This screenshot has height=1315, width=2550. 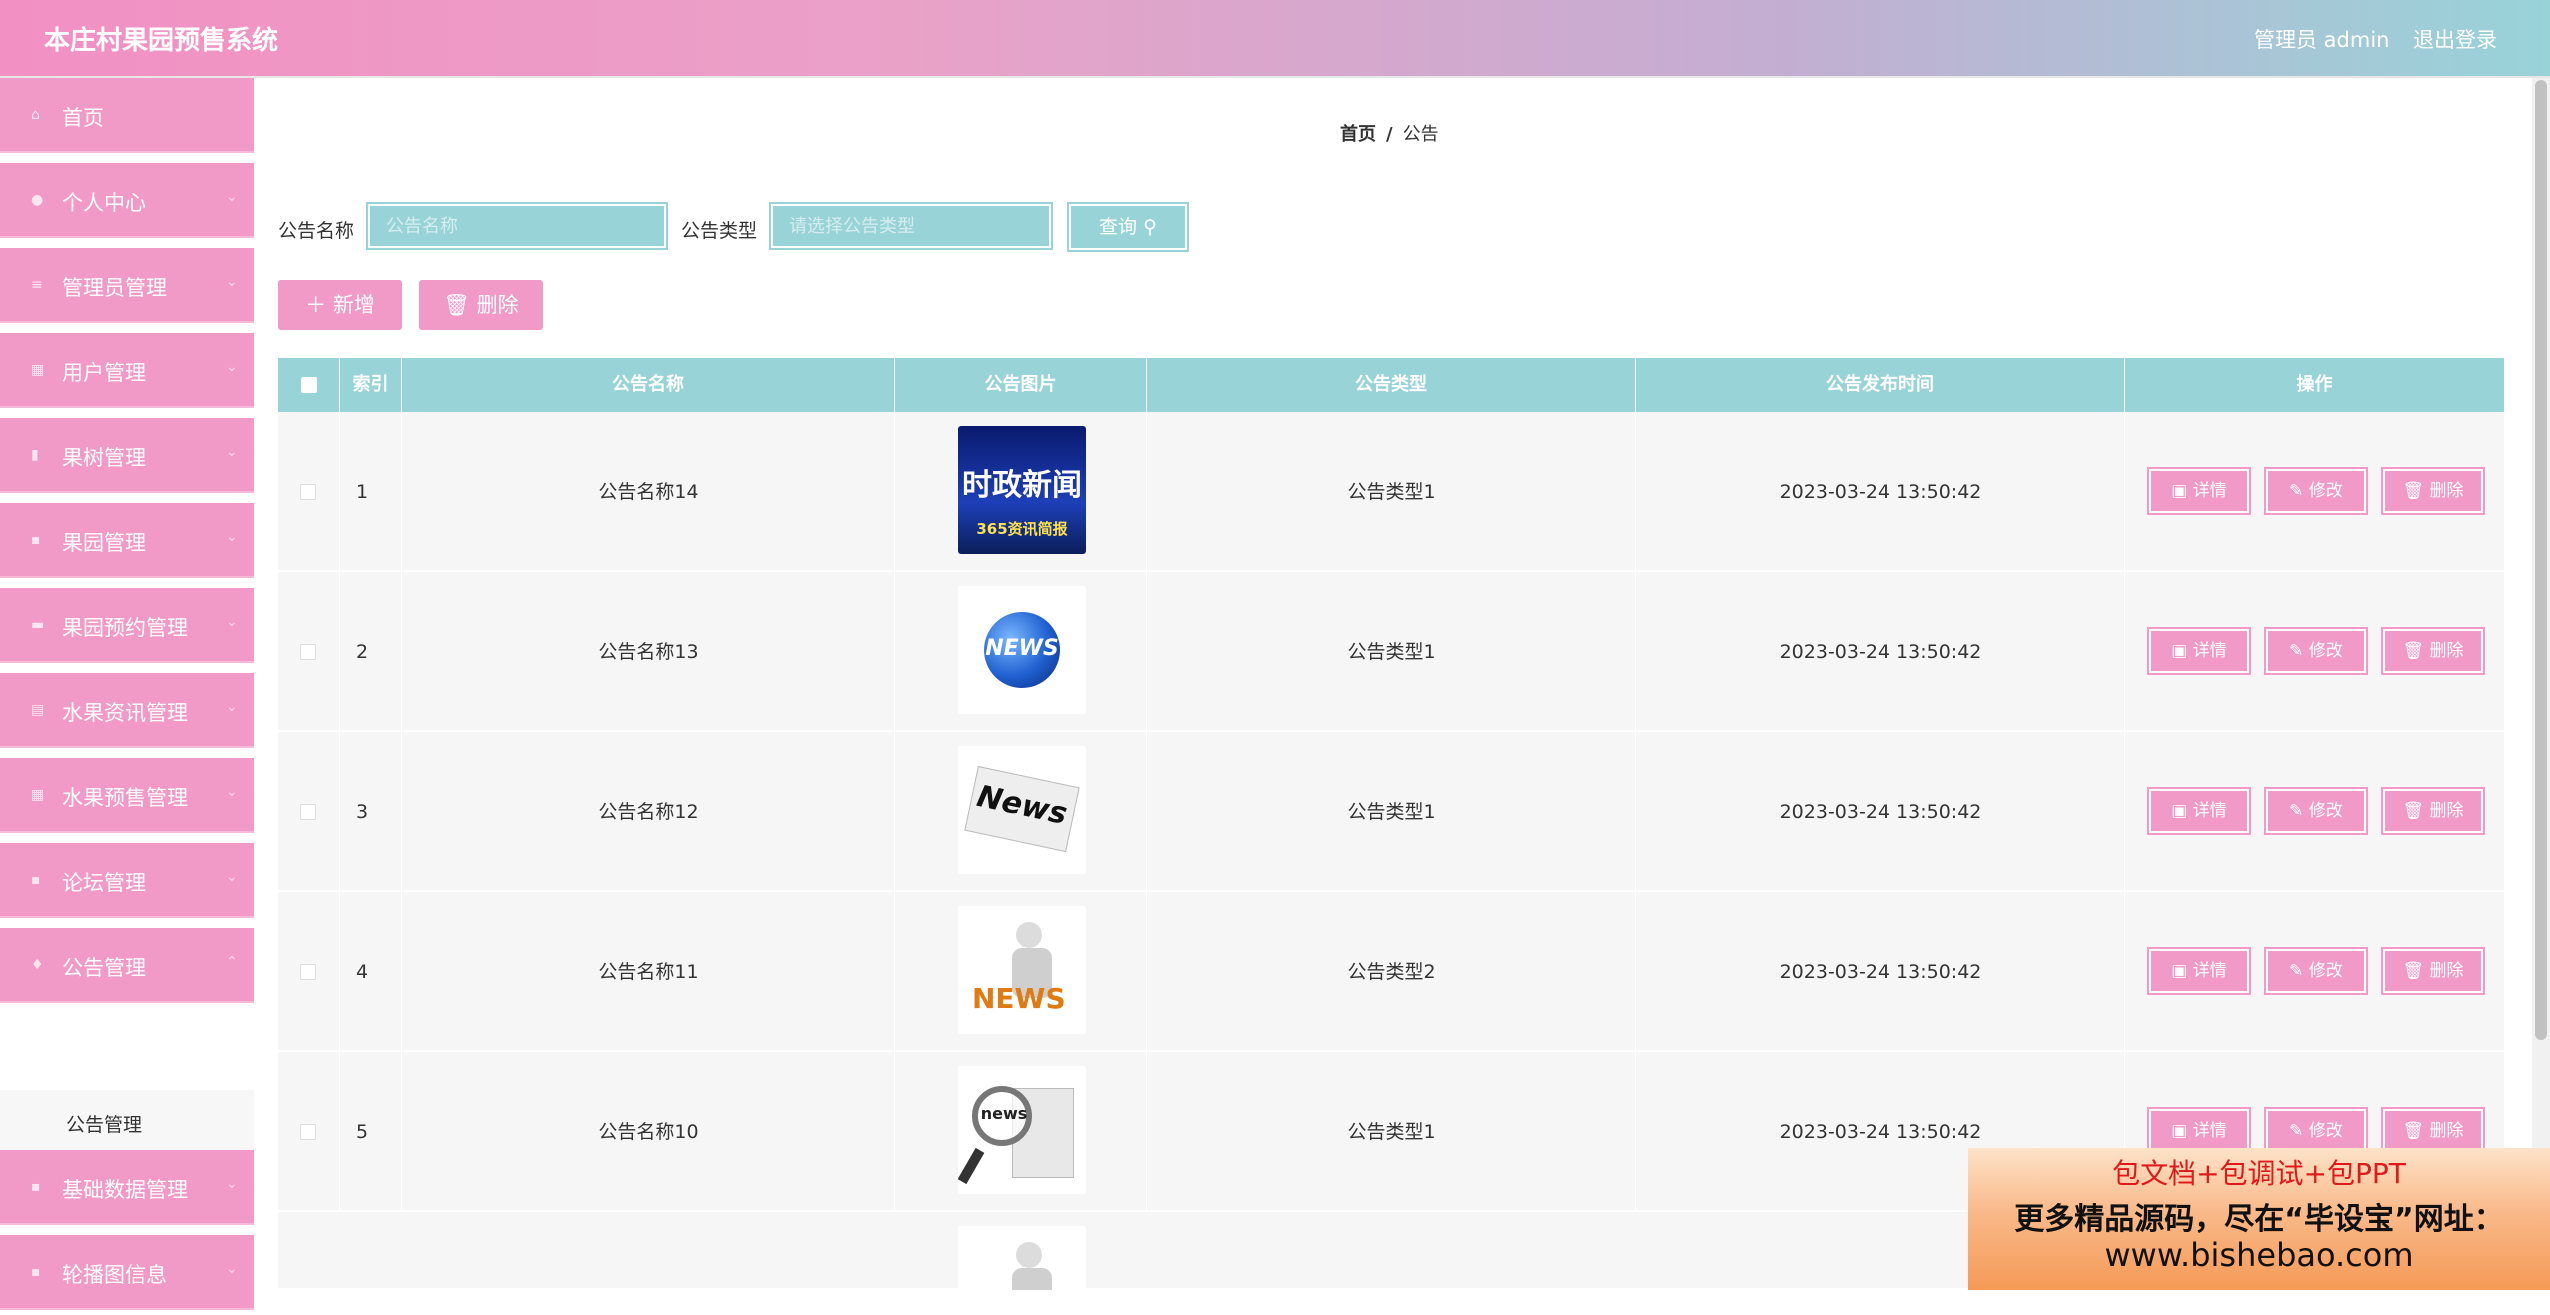 I want to click on add-button: ＋ 新增, so click(x=340, y=305).